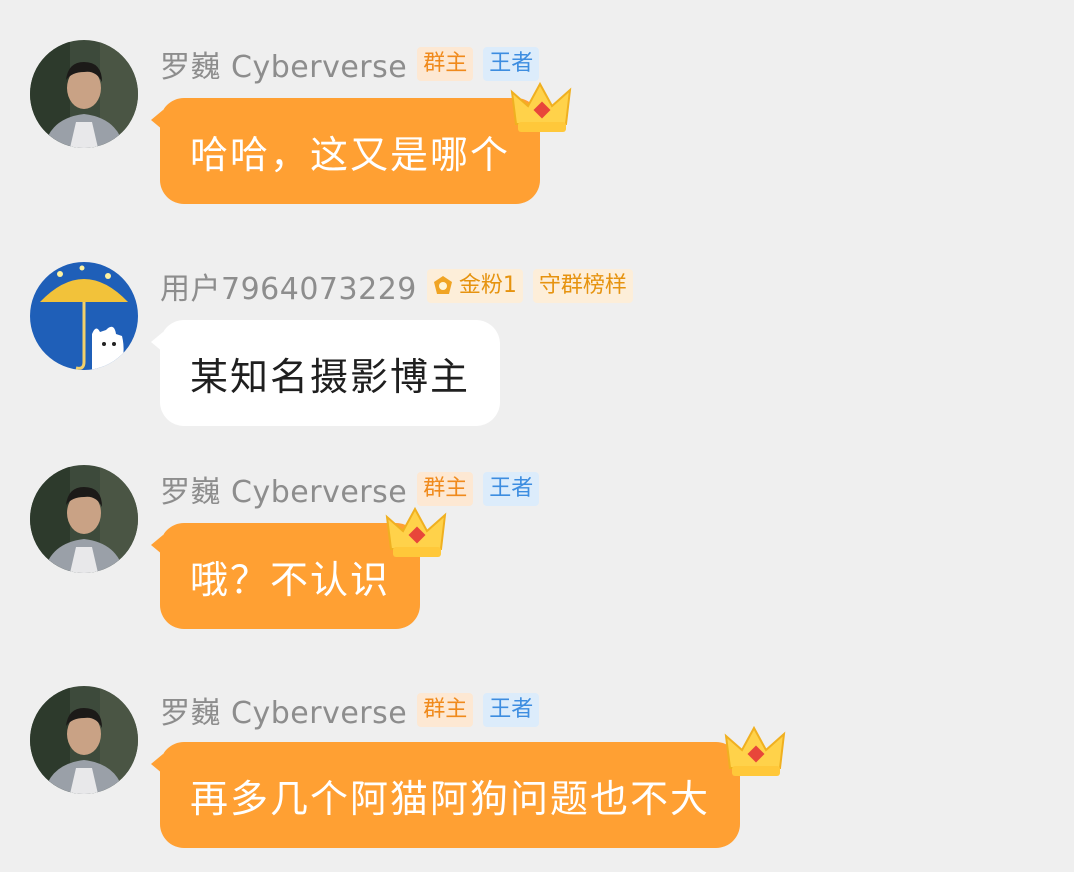 This screenshot has height=872, width=1074. What do you see at coordinates (487, 285) in the screenshot?
I see `fan-badge-label: 金粉1` at bounding box center [487, 285].